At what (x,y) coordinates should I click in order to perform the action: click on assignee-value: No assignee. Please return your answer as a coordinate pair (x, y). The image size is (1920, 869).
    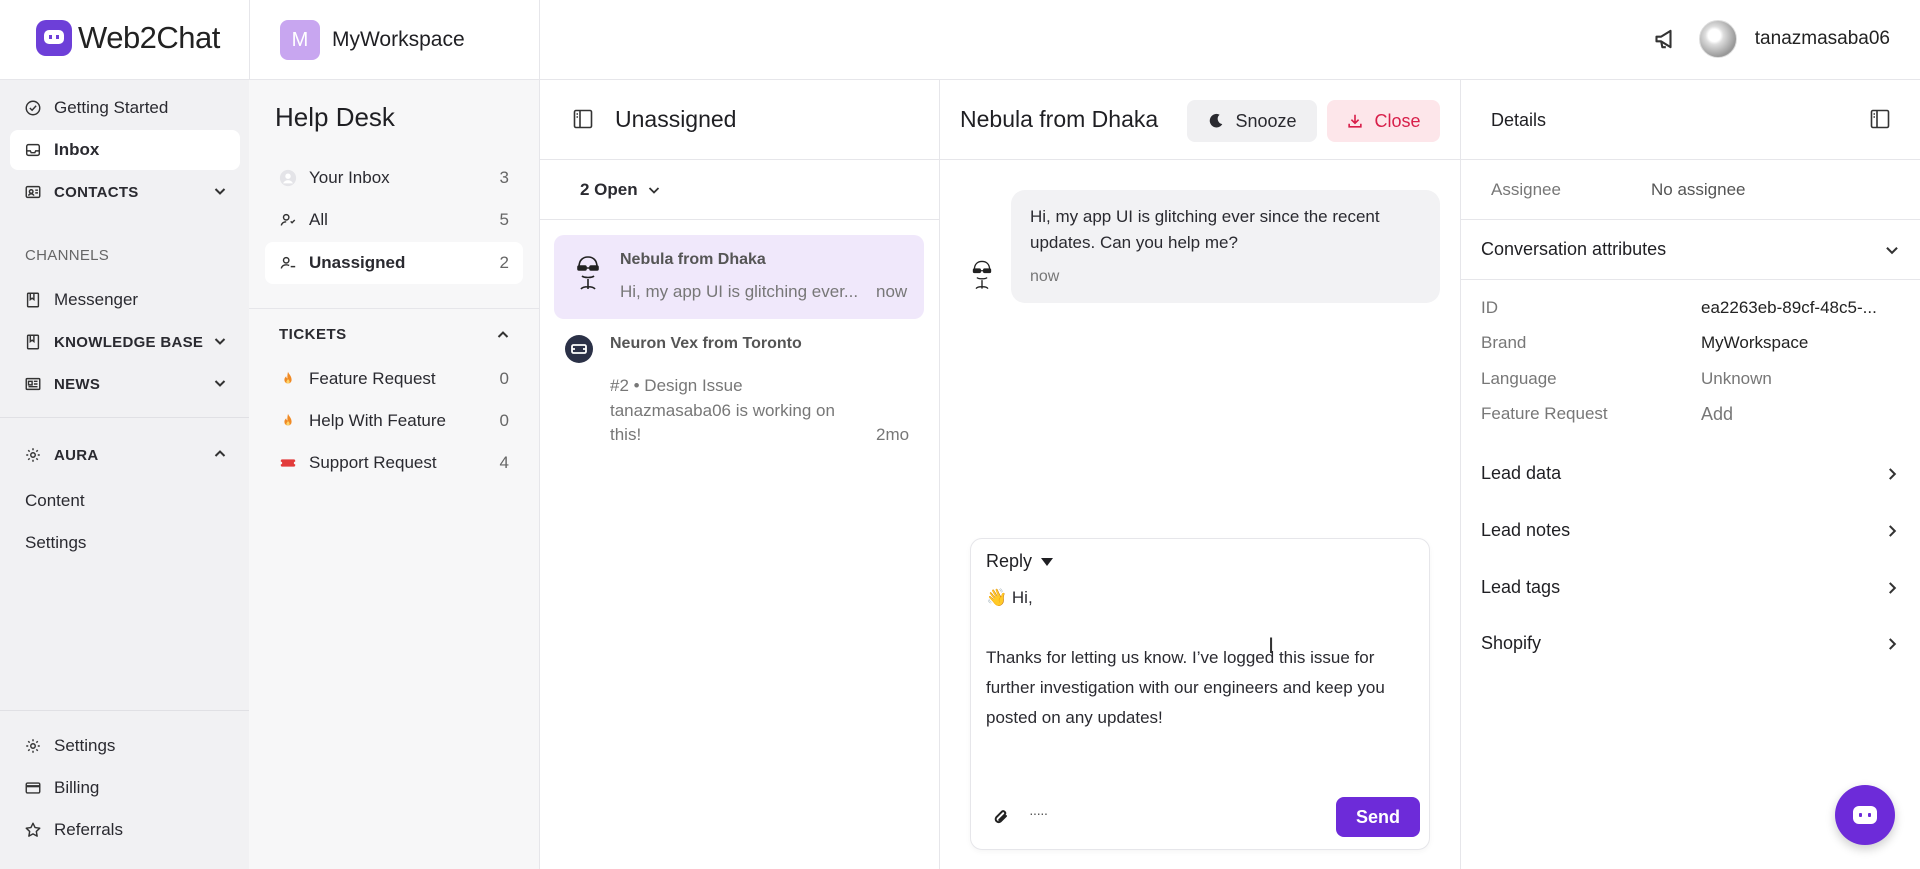
    Looking at the image, I should click on (1698, 190).